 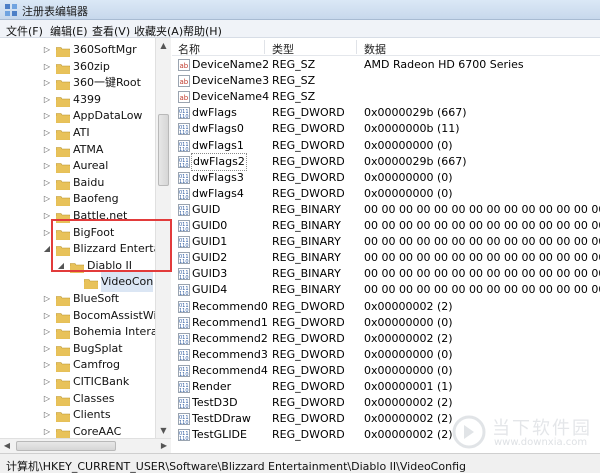 I want to click on column-header-name: 名称, so click(x=189, y=49).